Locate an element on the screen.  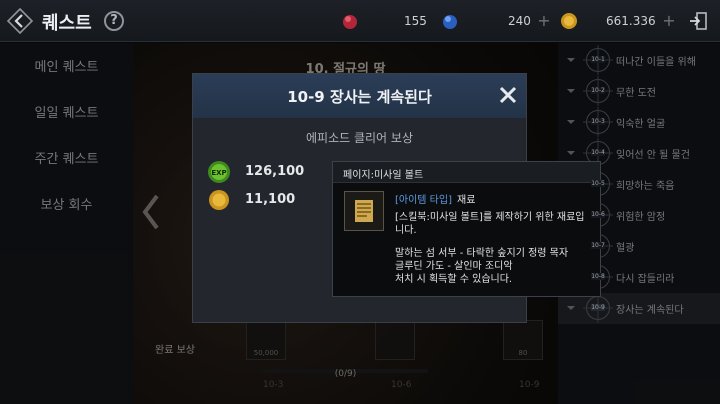
quest-id: 10-7 is located at coordinates (598, 245).